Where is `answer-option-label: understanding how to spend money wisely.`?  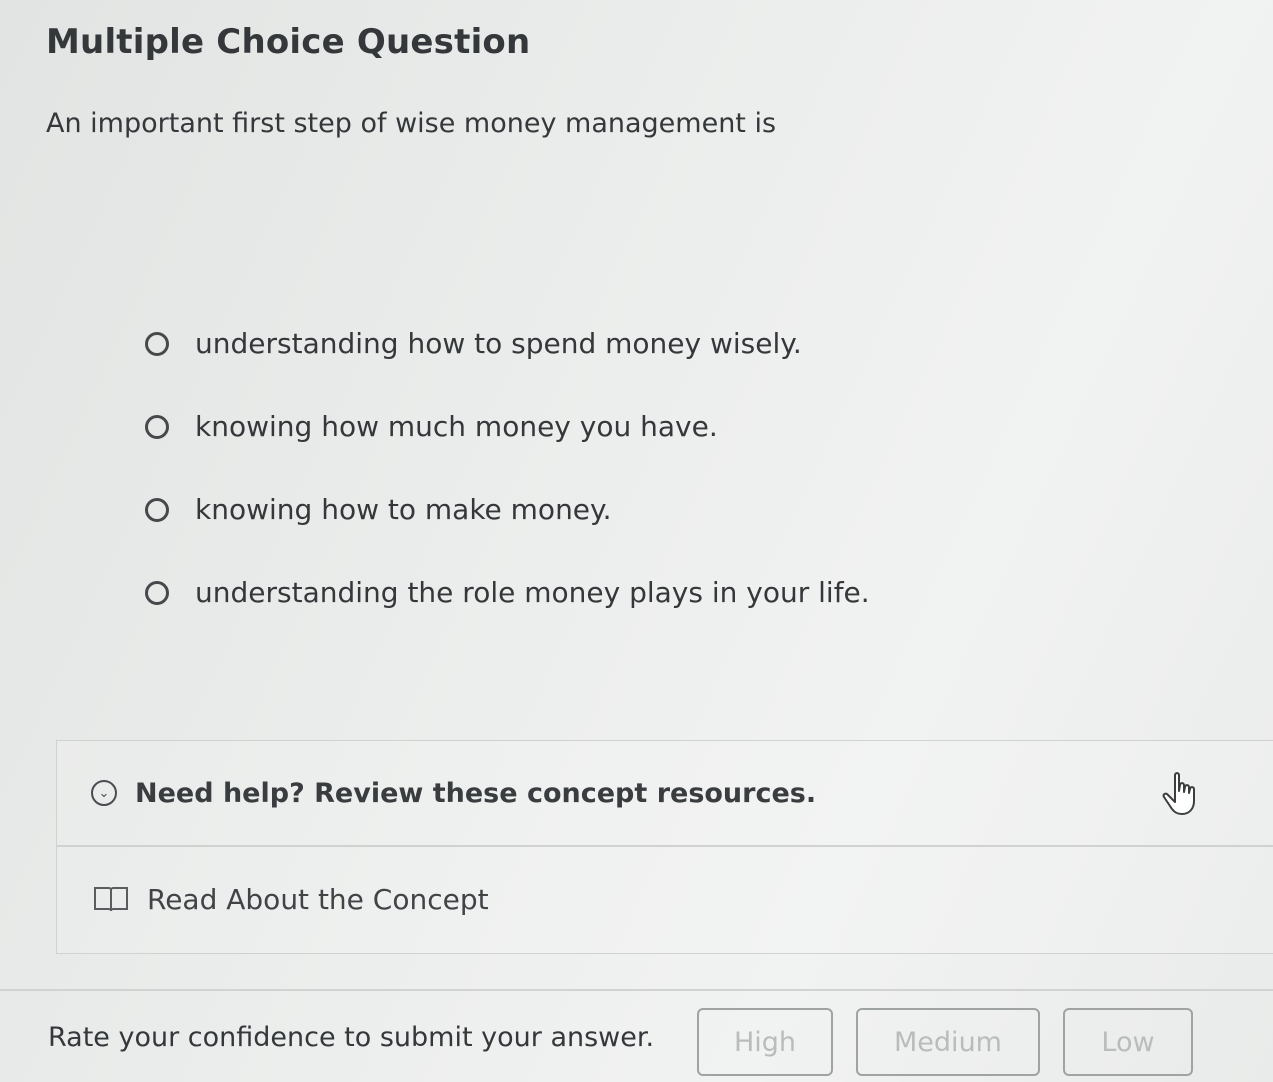
answer-option-label: understanding how to spend money wisely. is located at coordinates (498, 343).